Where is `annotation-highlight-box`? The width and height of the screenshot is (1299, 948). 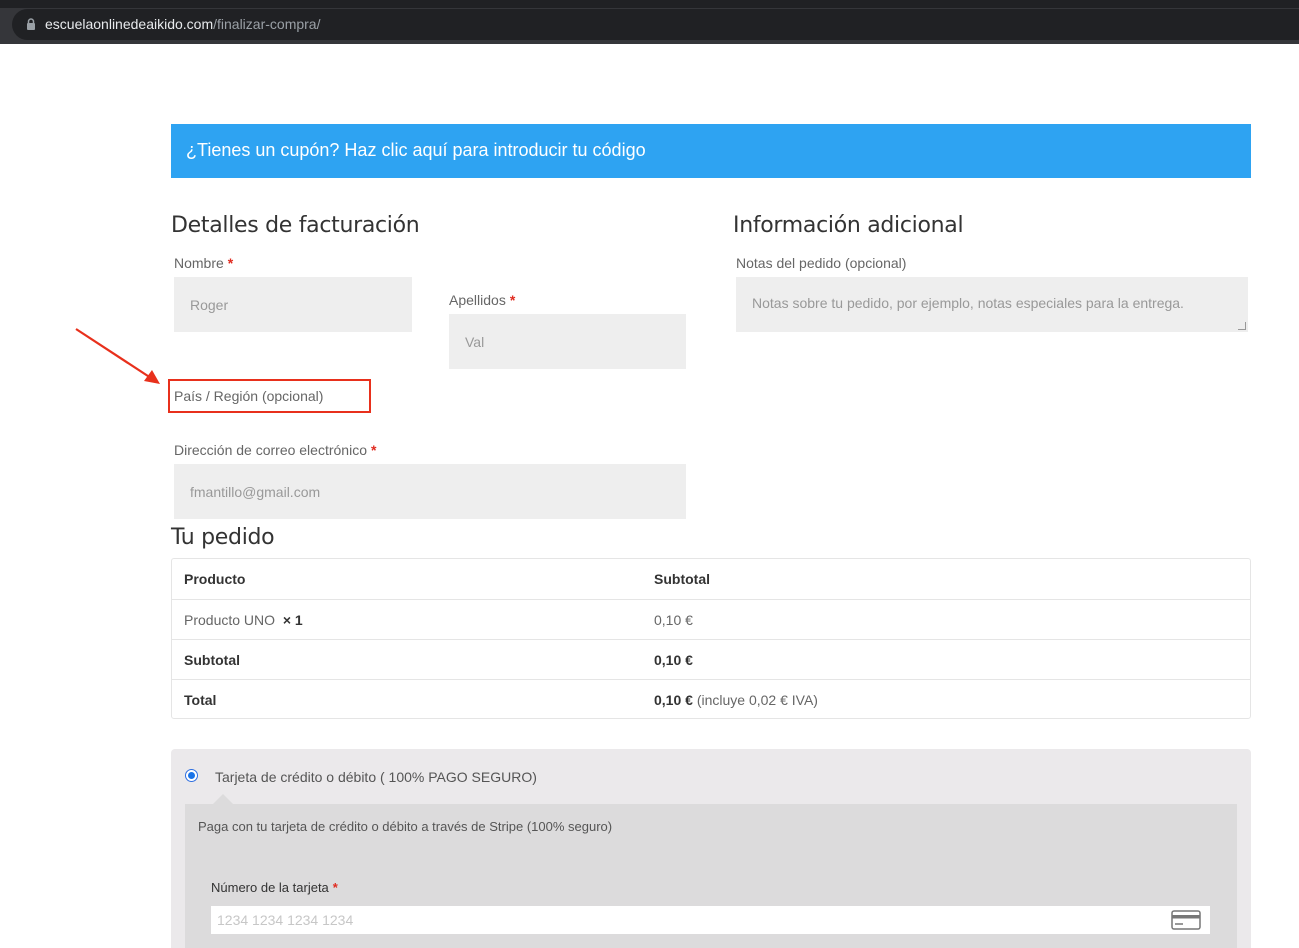
annotation-highlight-box is located at coordinates (269, 396).